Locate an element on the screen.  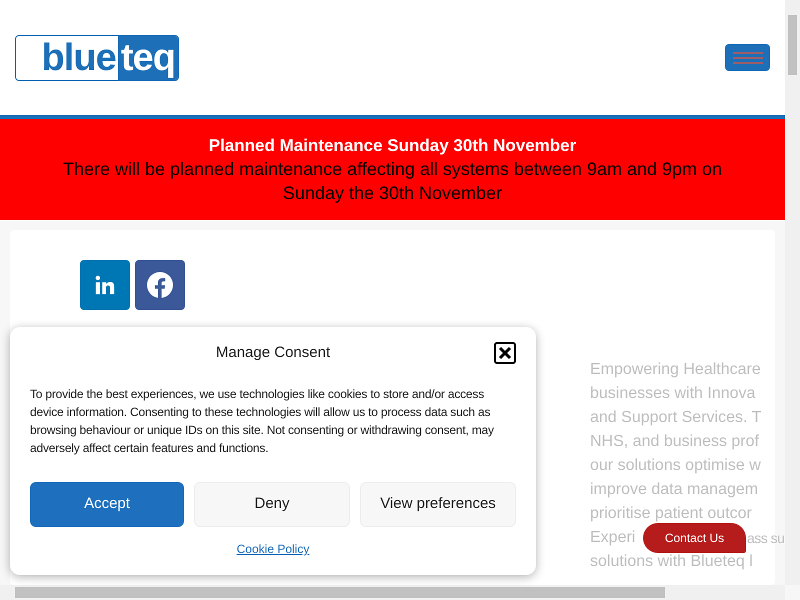
facebook-icon is located at coordinates (160, 285).